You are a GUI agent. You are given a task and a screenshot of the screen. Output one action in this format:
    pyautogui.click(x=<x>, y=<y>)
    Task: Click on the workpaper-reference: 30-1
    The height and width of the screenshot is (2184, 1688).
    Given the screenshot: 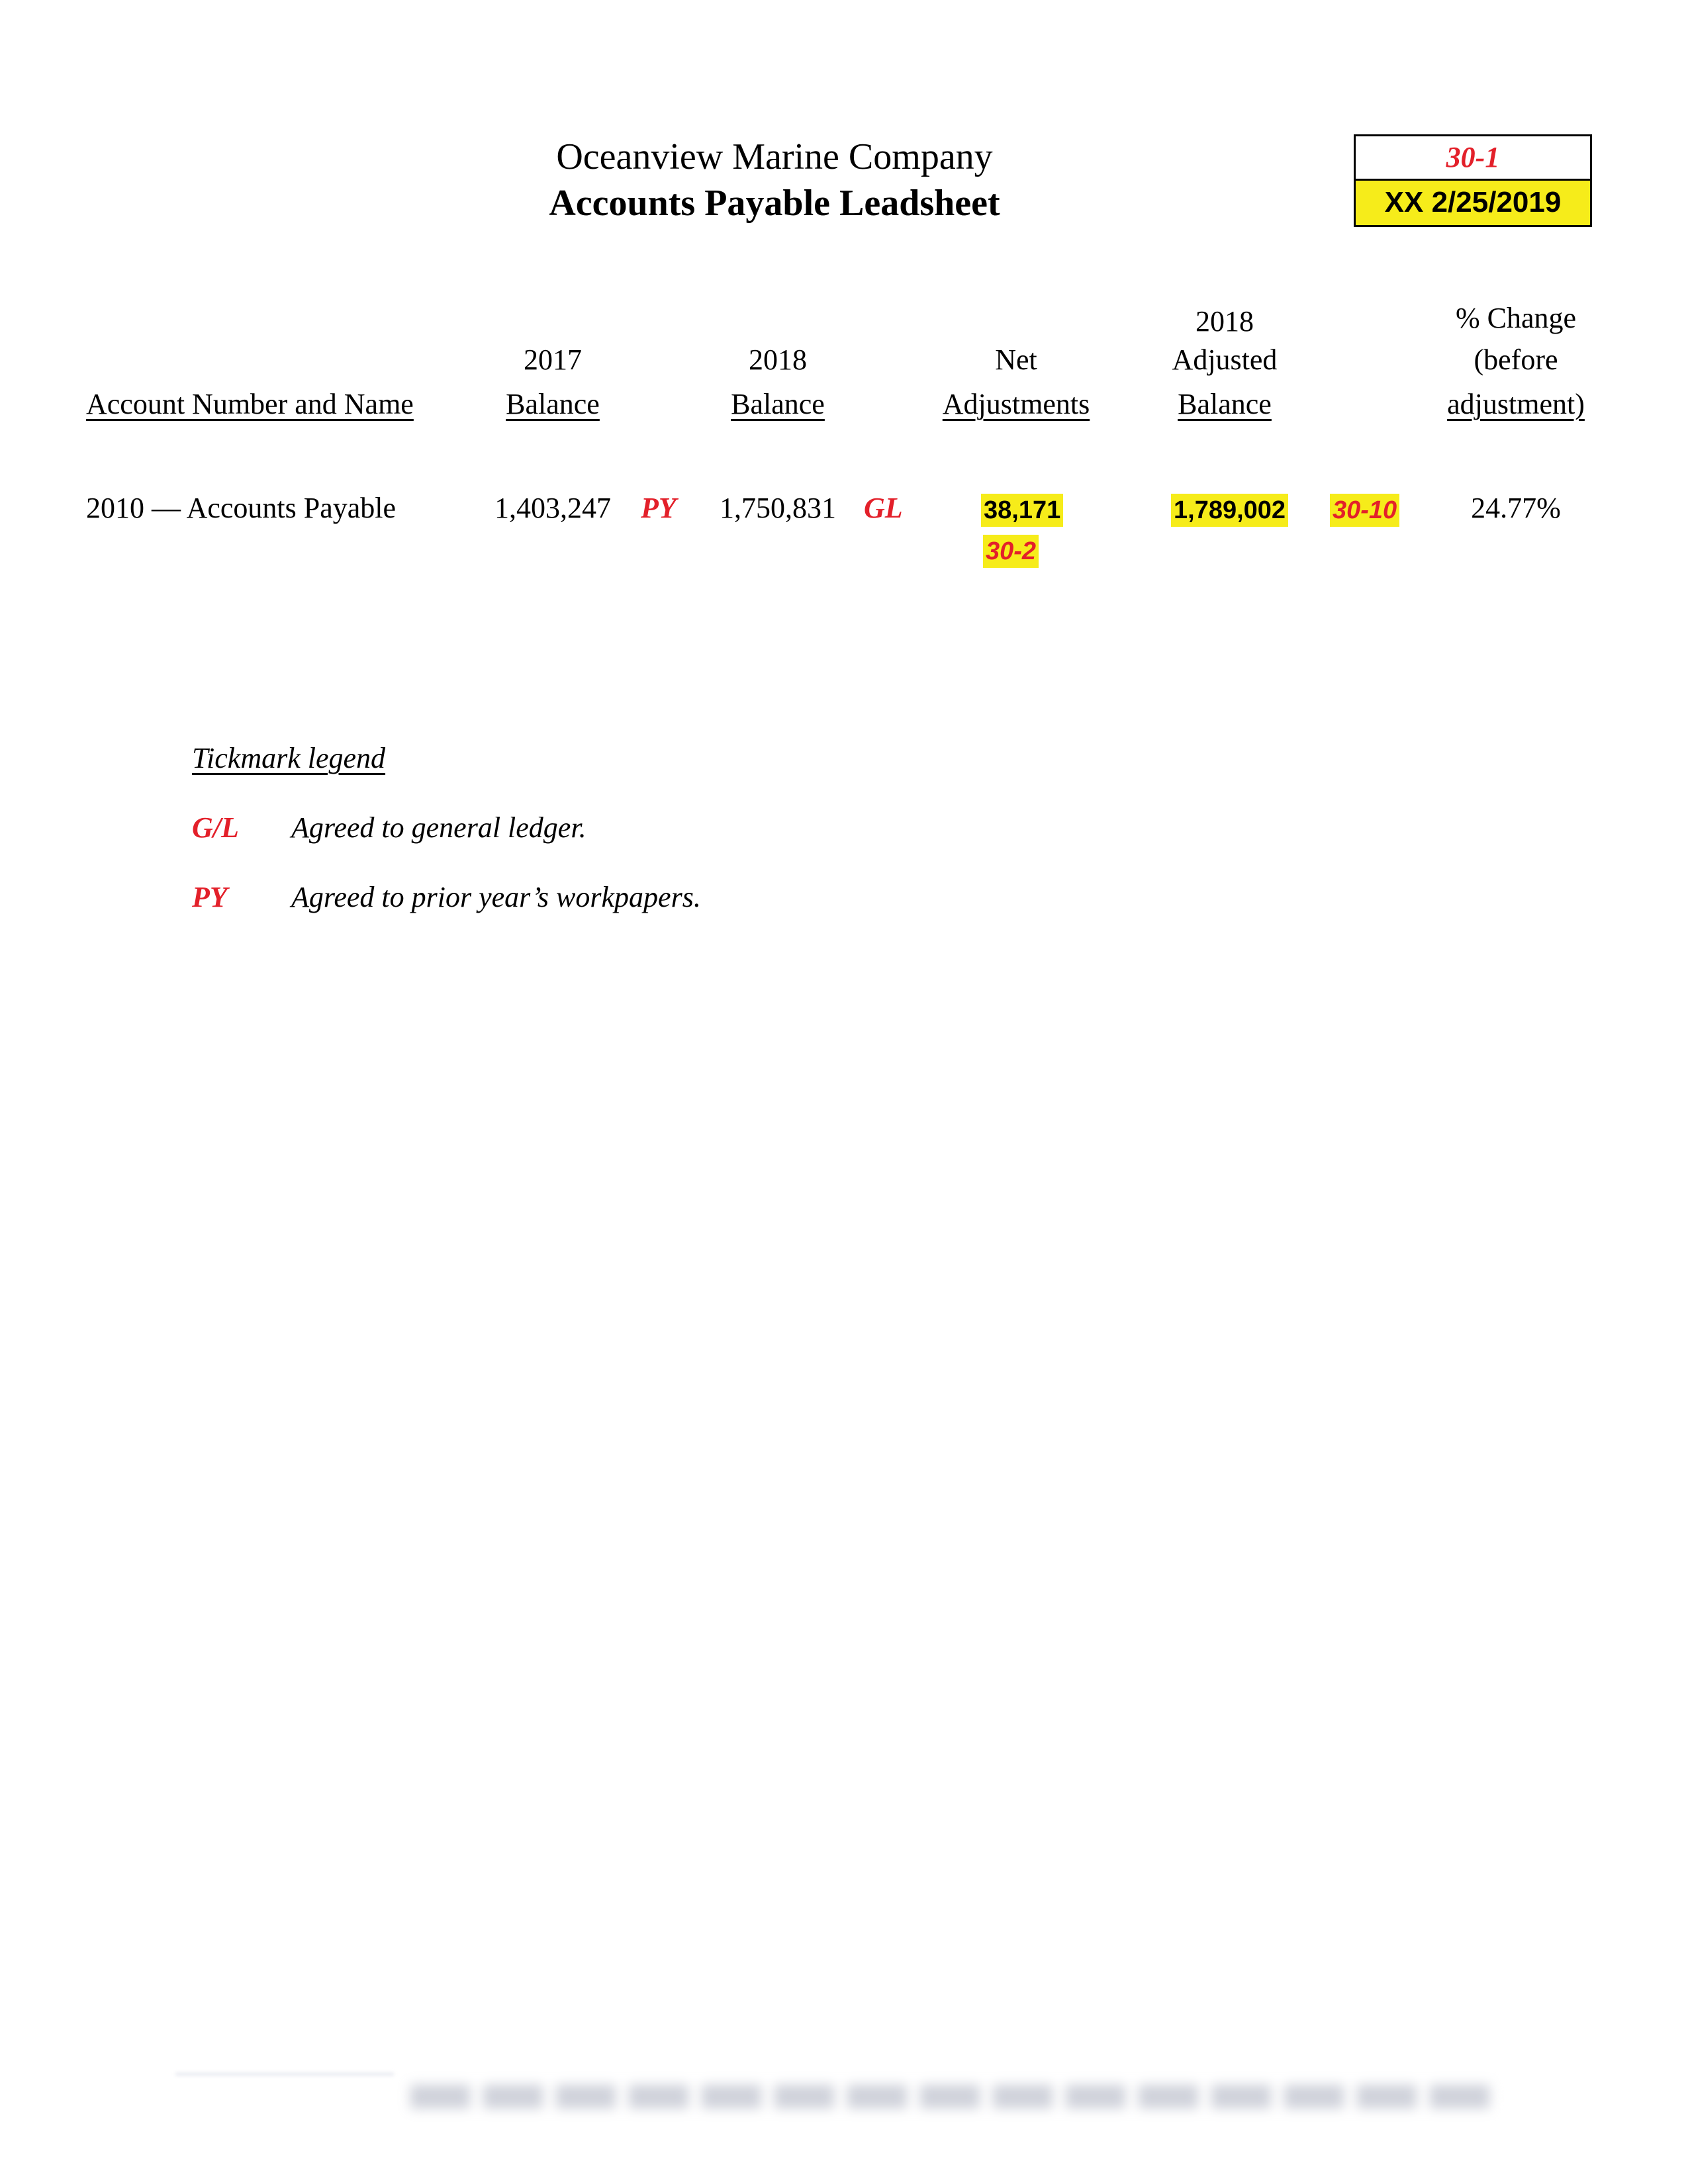 What is the action you would take?
    pyautogui.click(x=1473, y=159)
    